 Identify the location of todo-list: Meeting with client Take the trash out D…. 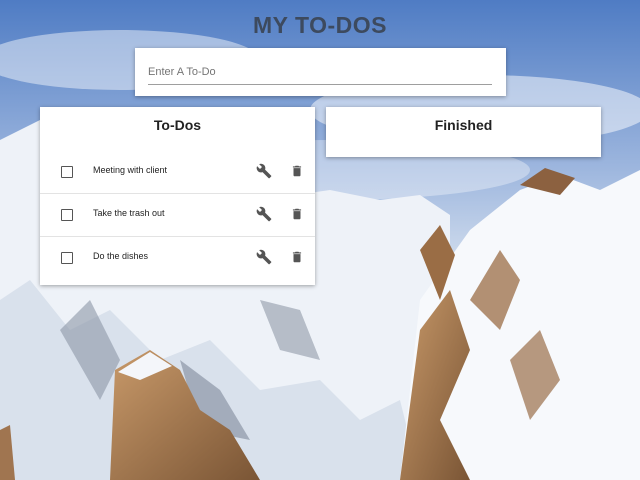
(177, 215).